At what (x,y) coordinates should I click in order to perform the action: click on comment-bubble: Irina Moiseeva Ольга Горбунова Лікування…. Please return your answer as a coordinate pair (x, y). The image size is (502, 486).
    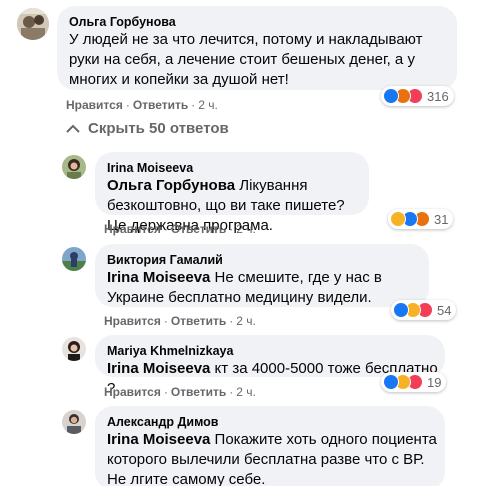
    Looking at the image, I should click on (232, 193).